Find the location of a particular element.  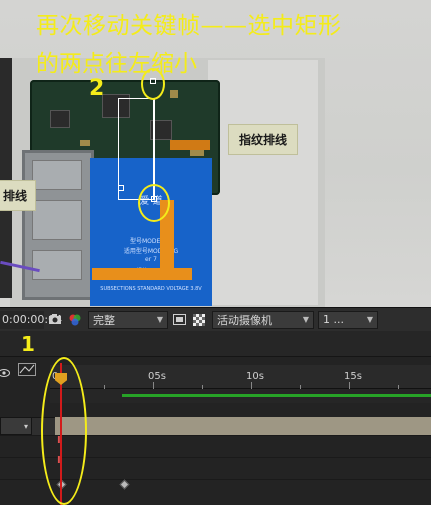

timeline-switches is located at coordinates (25, 374).